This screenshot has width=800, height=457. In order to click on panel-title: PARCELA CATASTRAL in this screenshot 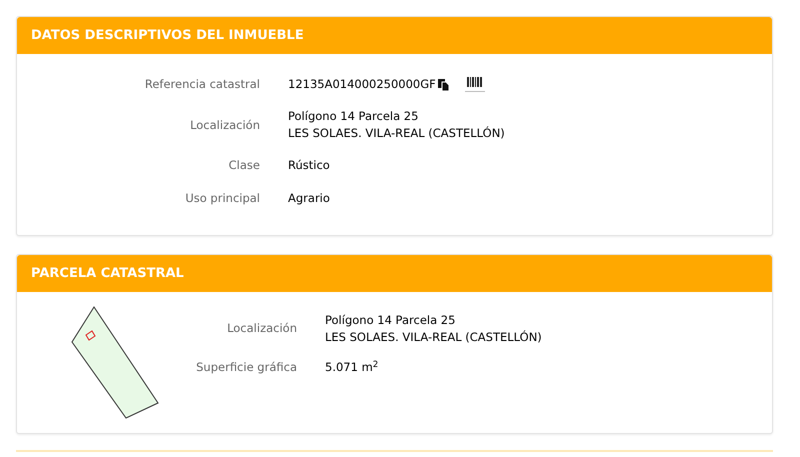, I will do `click(107, 273)`.